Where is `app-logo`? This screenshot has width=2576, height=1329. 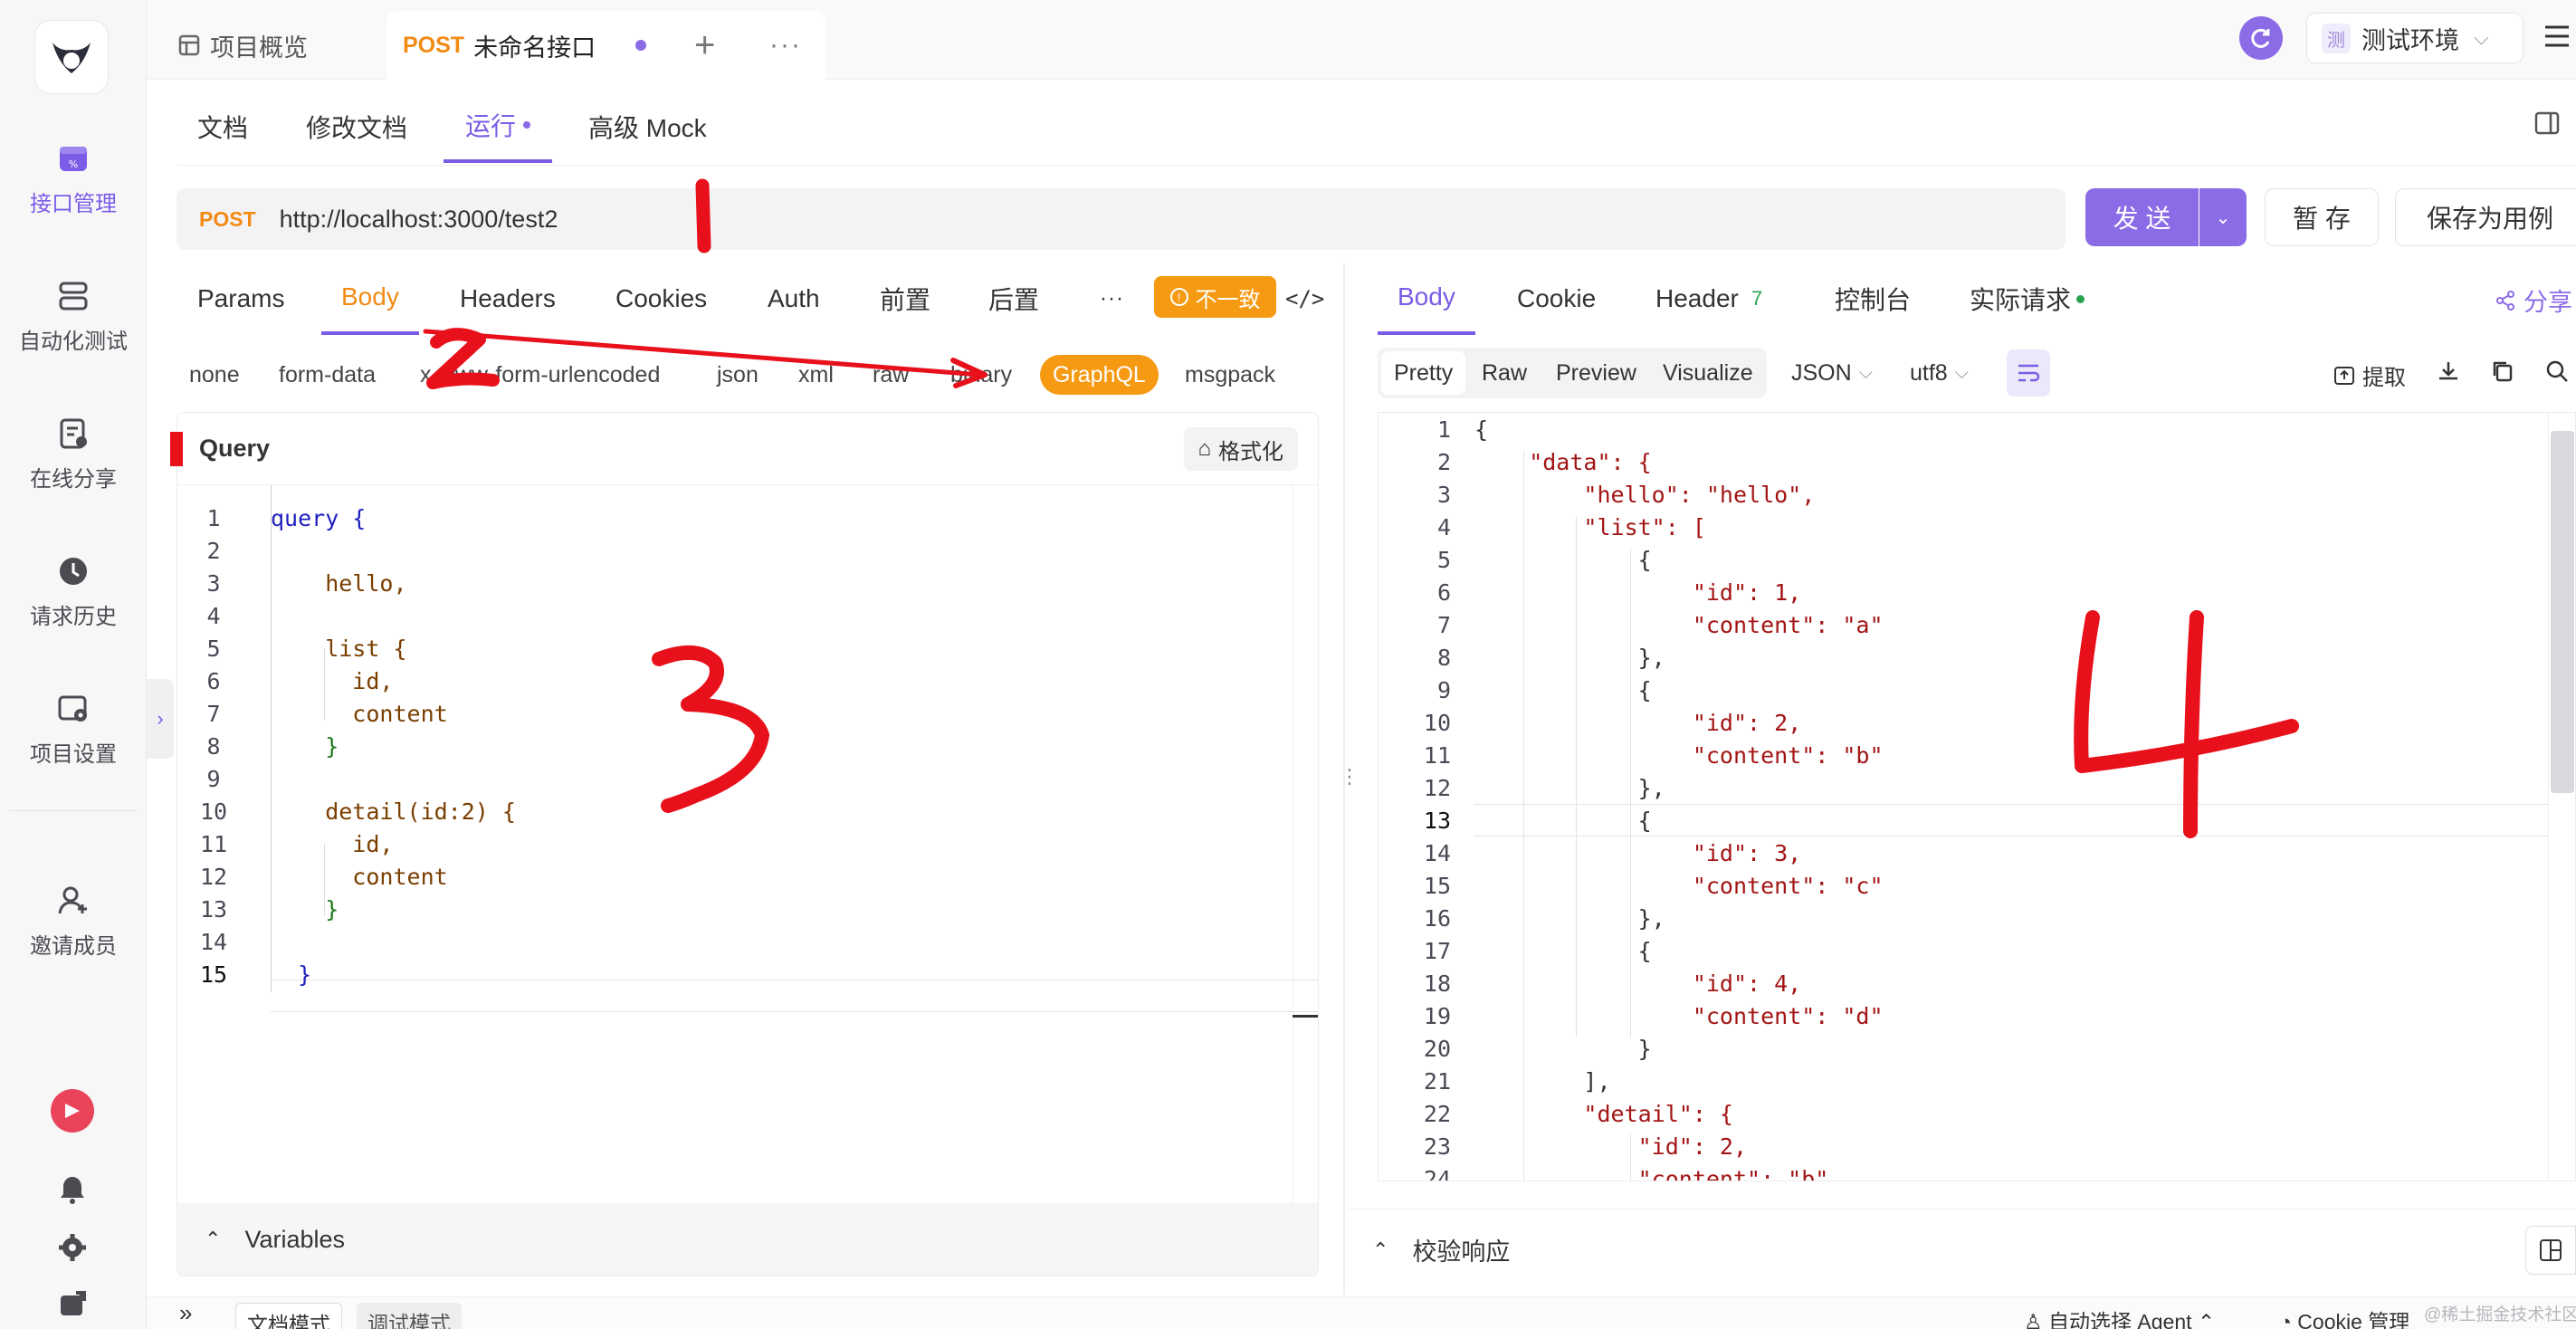 app-logo is located at coordinates (72, 57).